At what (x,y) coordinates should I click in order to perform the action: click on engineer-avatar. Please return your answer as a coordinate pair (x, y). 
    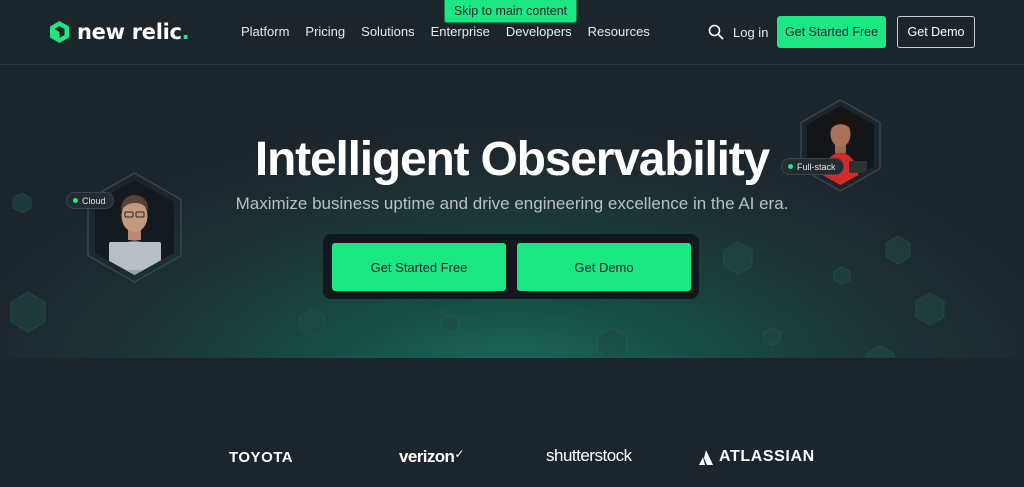
    Looking at the image, I should click on (840, 145).